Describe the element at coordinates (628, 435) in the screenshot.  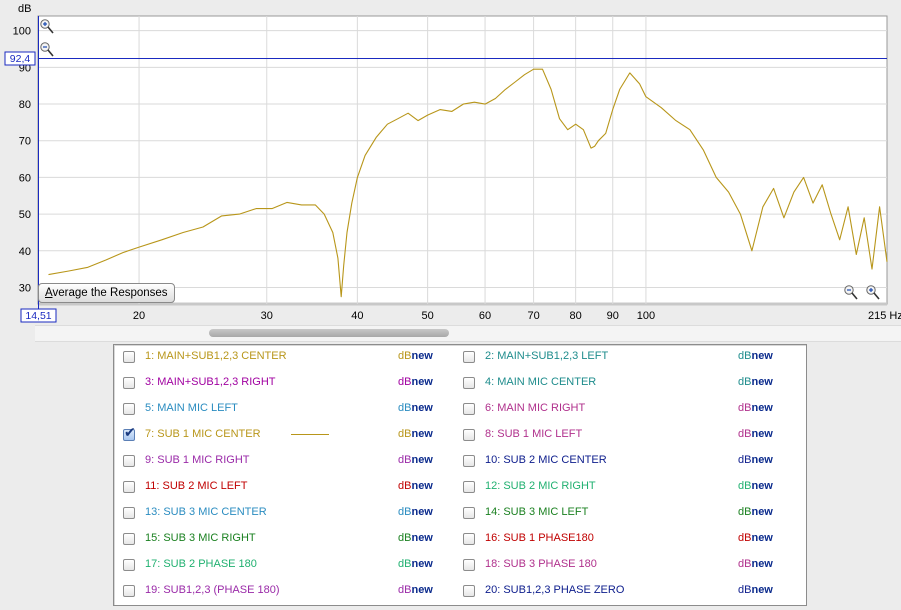
I see `legend-item: 8: SUB 1 MIC LEFT dBnew` at that location.